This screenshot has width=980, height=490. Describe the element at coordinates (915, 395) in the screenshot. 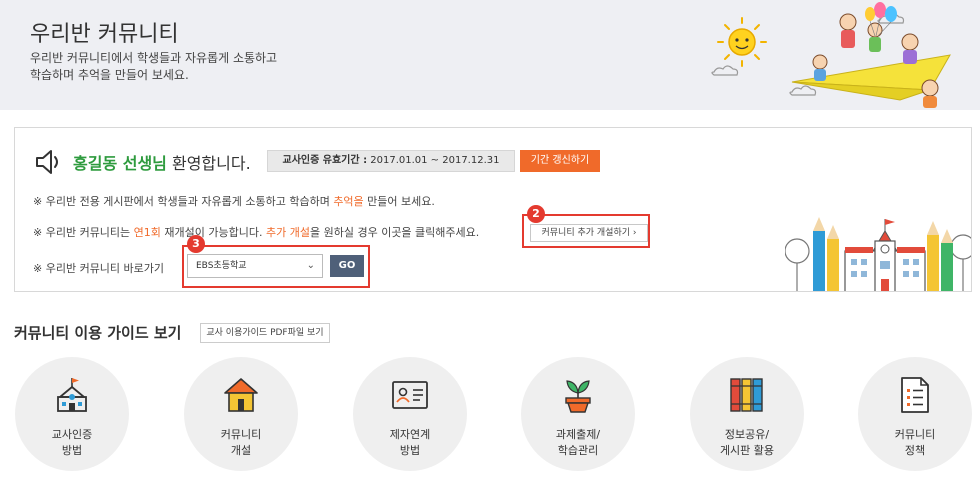

I see `document-icon` at that location.